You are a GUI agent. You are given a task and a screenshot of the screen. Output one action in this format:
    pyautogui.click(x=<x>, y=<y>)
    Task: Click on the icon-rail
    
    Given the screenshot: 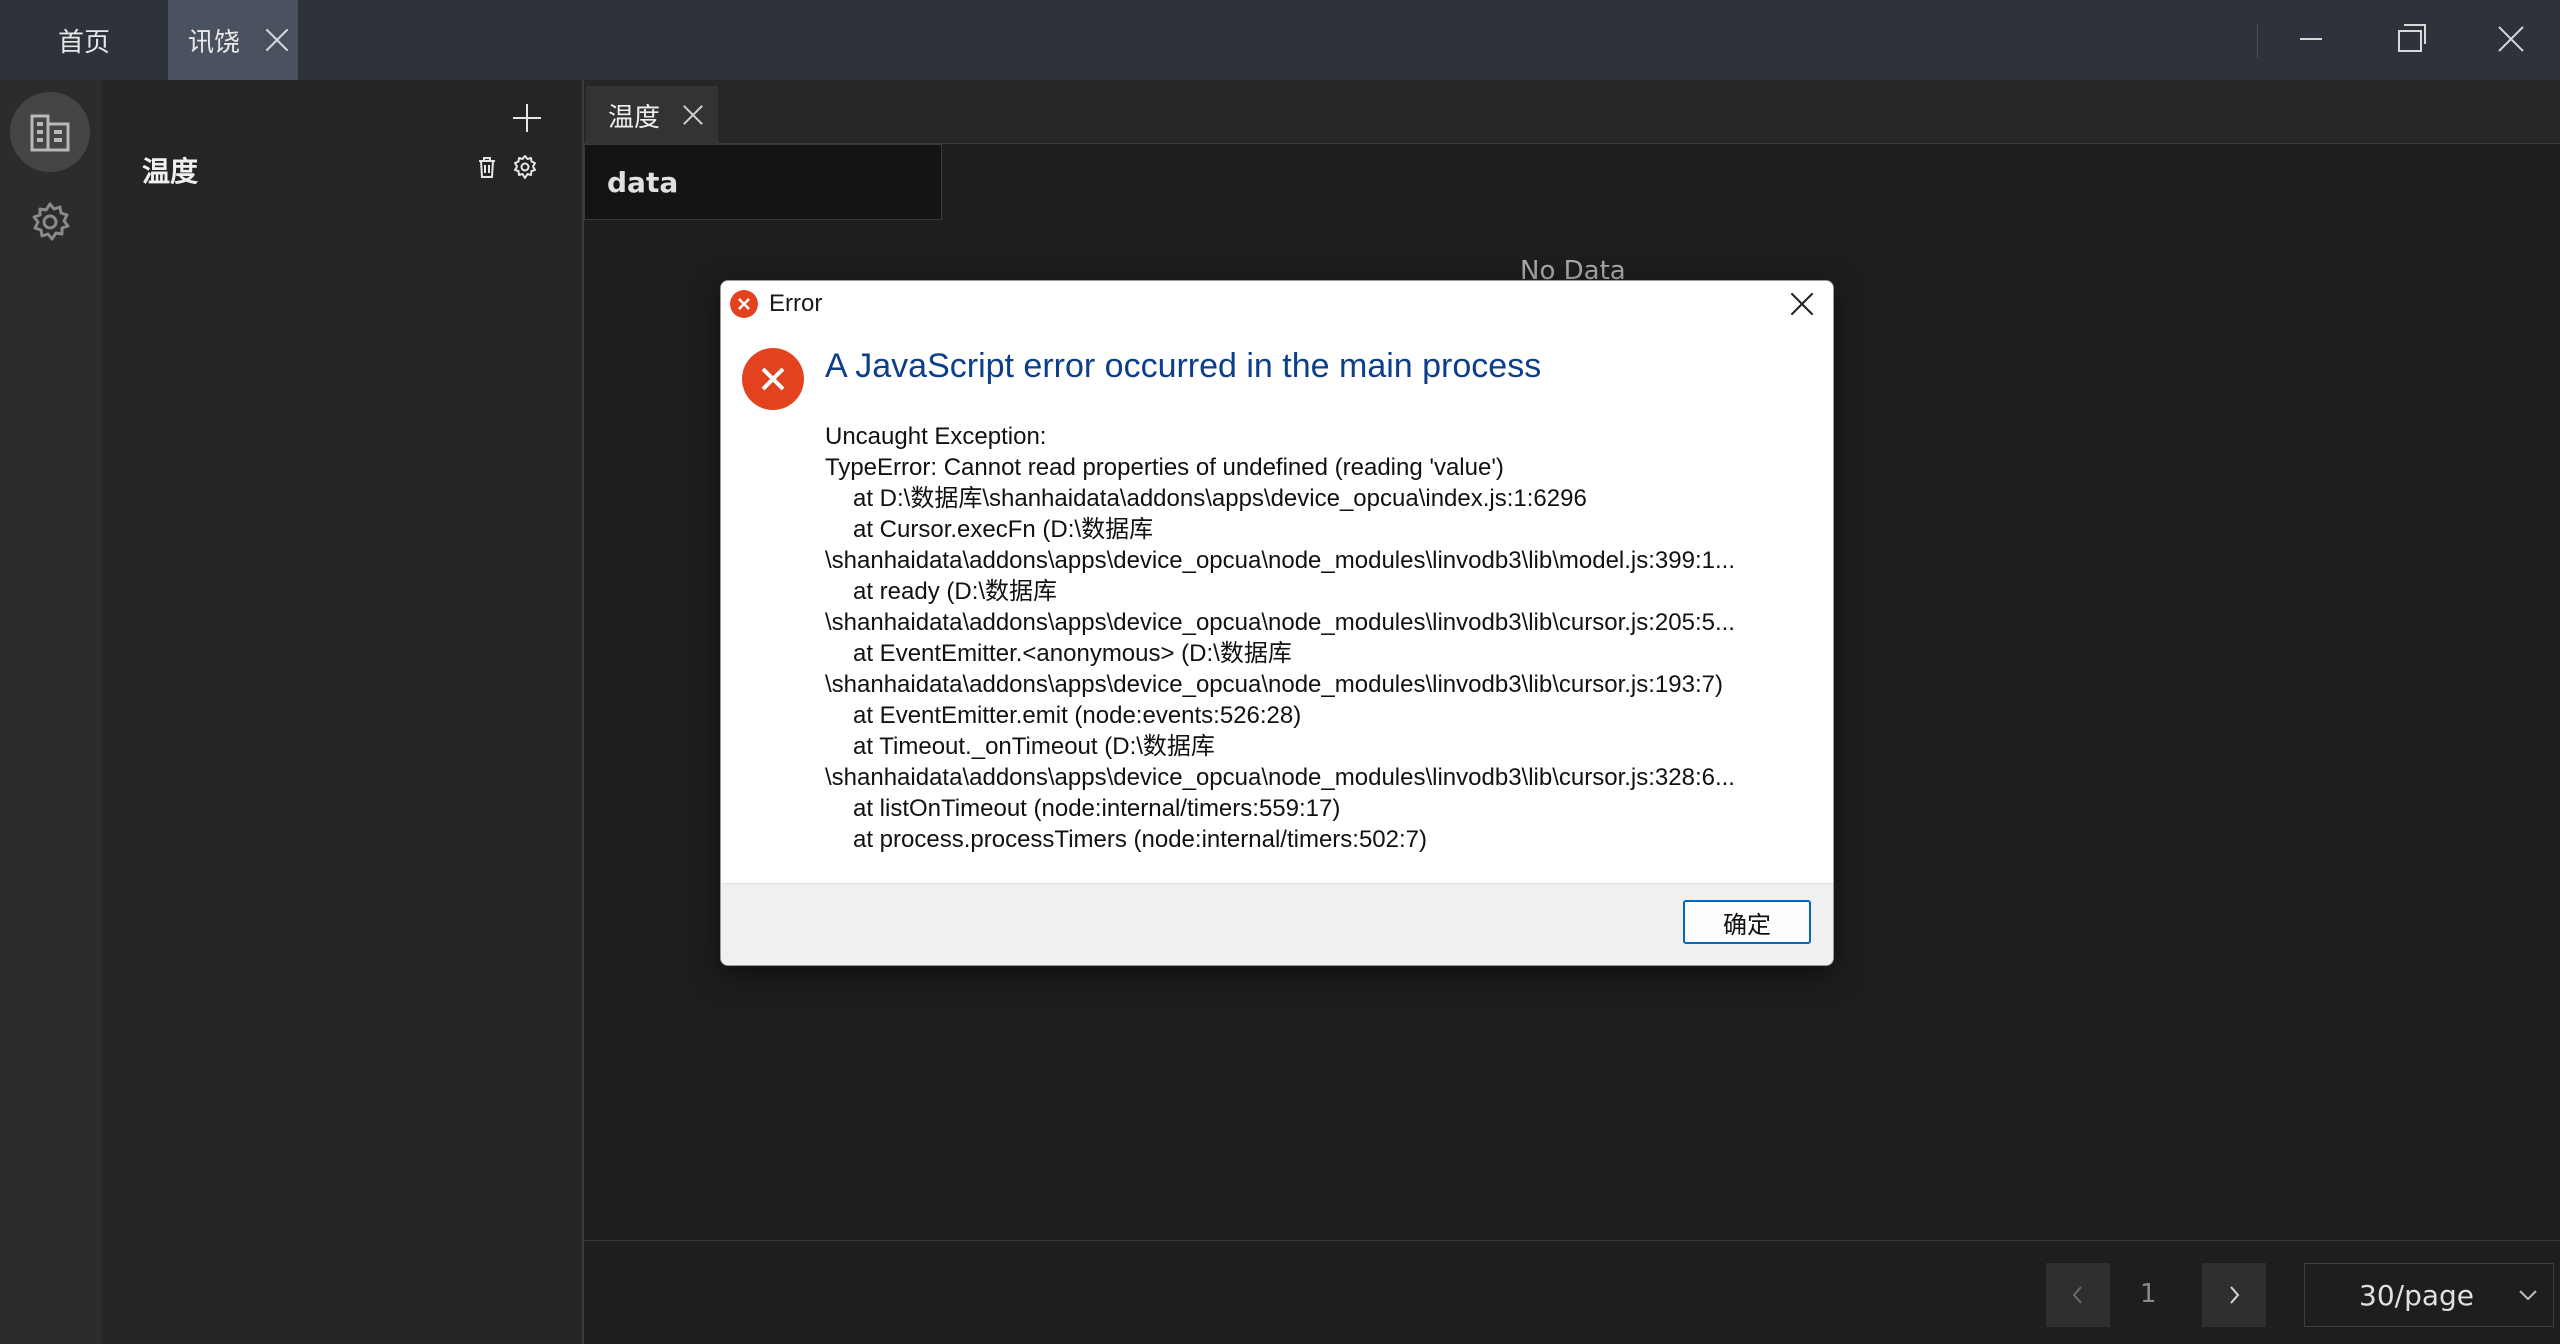 What is the action you would take?
    pyautogui.click(x=51, y=712)
    